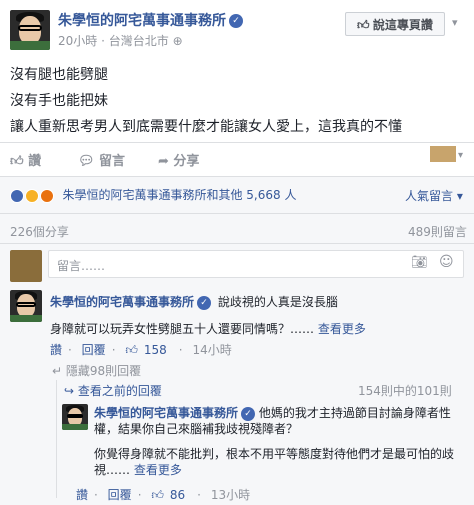 The image size is (474, 505). What do you see at coordinates (211, 350) in the screenshot?
I see `comment-time: 14小時` at bounding box center [211, 350].